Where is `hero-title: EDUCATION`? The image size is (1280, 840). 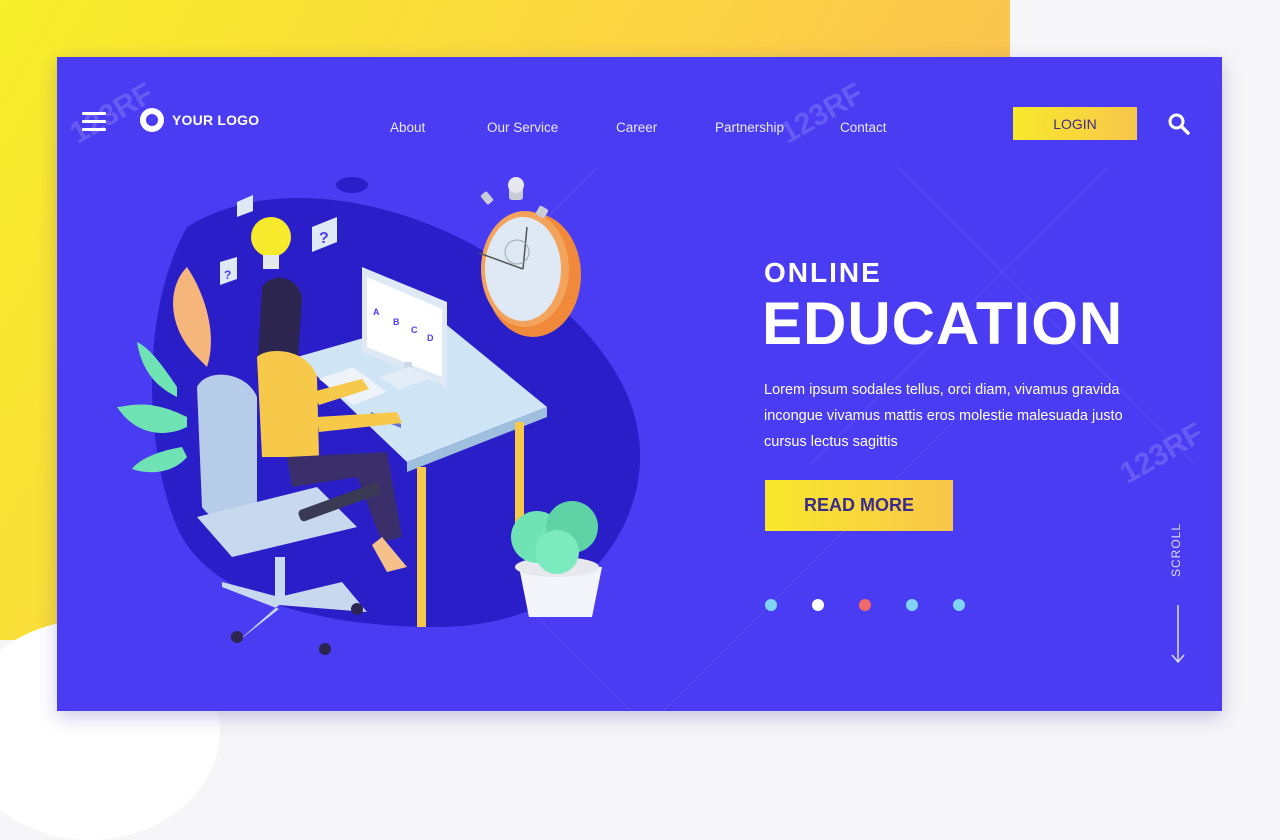
hero-title: EDUCATION is located at coordinates (943, 323).